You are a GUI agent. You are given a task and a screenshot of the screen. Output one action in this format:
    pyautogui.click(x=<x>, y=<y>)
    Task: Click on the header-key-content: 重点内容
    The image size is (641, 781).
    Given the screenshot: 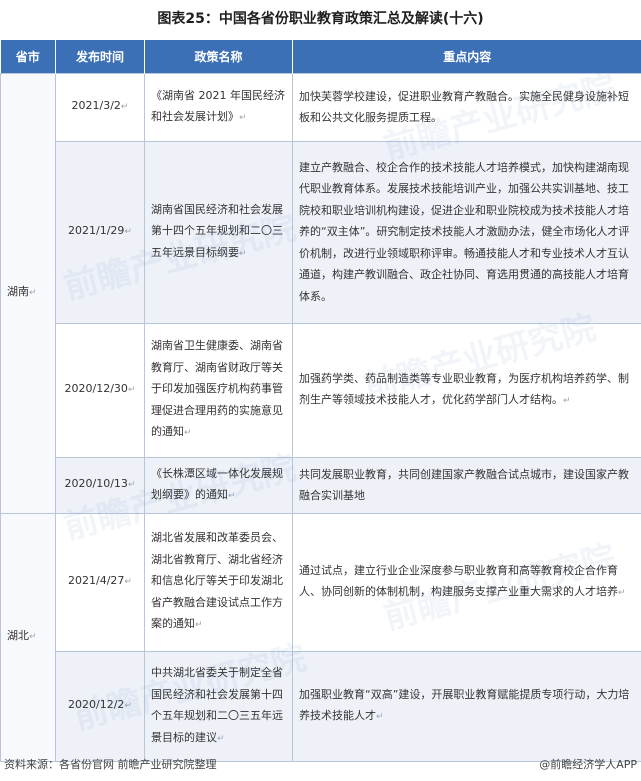 What is the action you would take?
    pyautogui.click(x=466, y=56)
    